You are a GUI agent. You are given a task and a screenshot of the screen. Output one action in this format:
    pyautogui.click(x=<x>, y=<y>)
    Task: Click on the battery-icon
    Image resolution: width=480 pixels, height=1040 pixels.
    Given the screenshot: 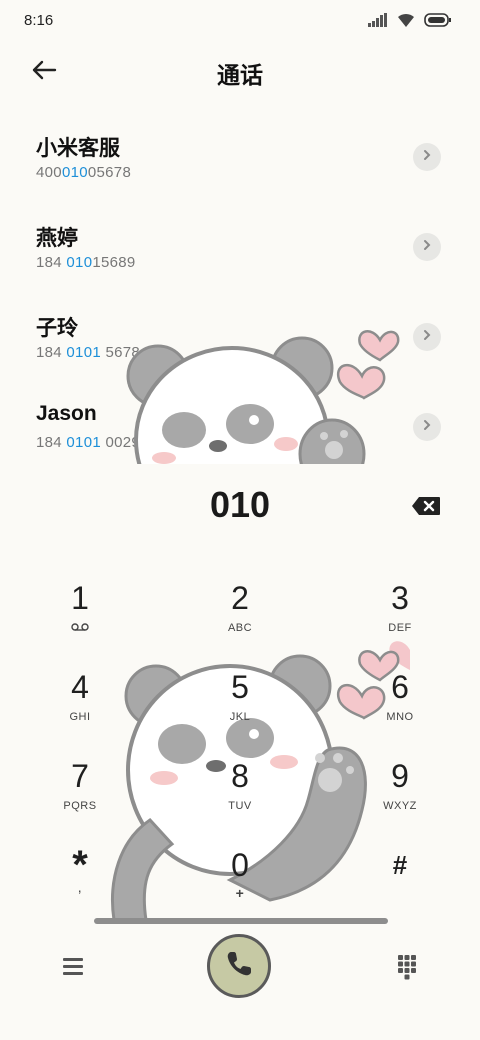 What is the action you would take?
    pyautogui.click(x=438, y=22)
    